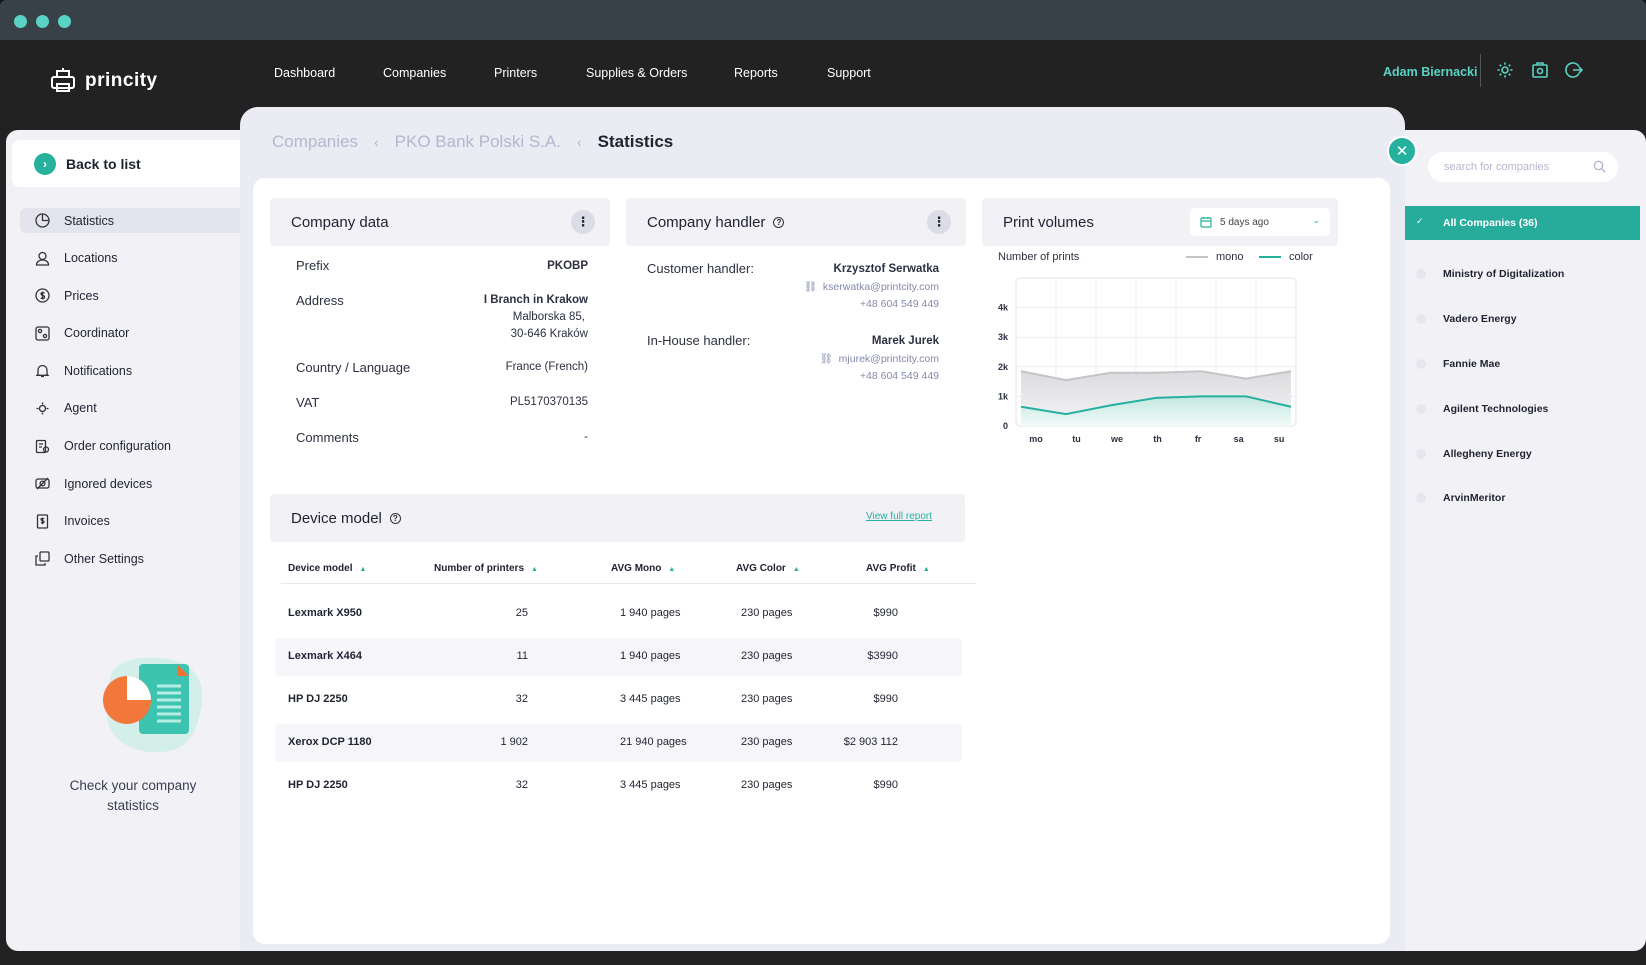 The width and height of the screenshot is (1646, 965). What do you see at coordinates (515, 73) in the screenshot?
I see `nav-printers: Printers` at bounding box center [515, 73].